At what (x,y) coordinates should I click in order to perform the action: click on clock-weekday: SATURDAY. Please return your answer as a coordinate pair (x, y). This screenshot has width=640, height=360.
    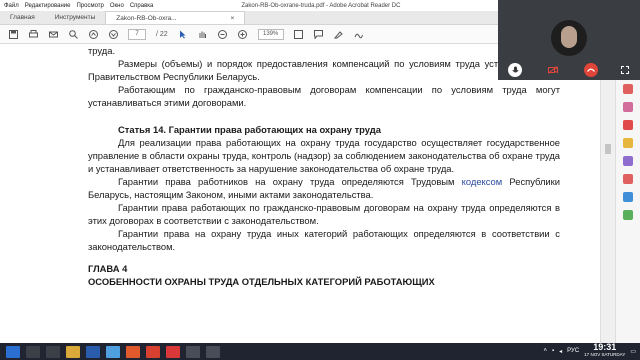
    Looking at the image, I should click on (613, 354).